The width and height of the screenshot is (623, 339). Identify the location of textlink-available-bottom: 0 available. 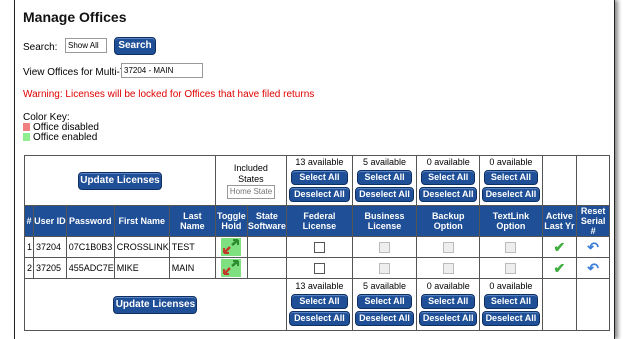
(511, 286).